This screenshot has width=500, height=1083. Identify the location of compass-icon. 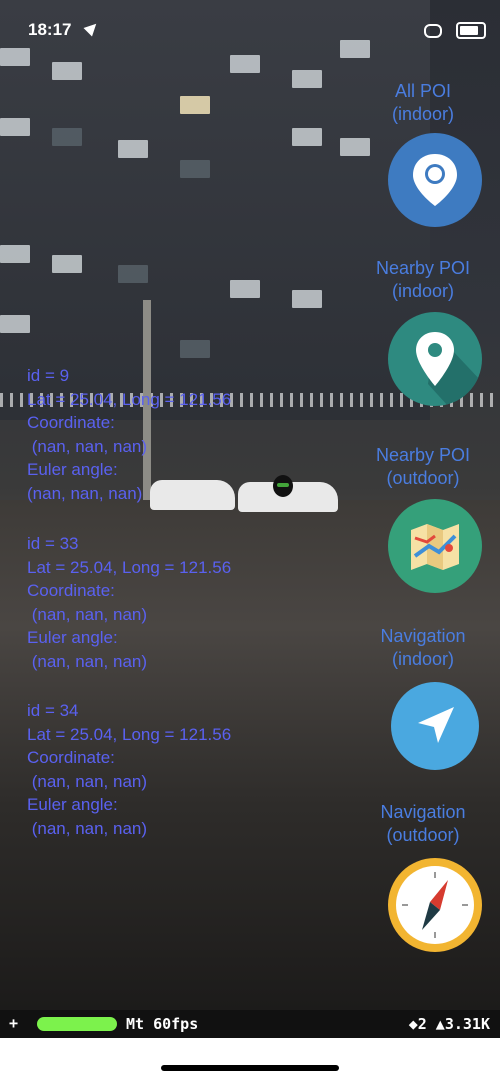
(435, 905).